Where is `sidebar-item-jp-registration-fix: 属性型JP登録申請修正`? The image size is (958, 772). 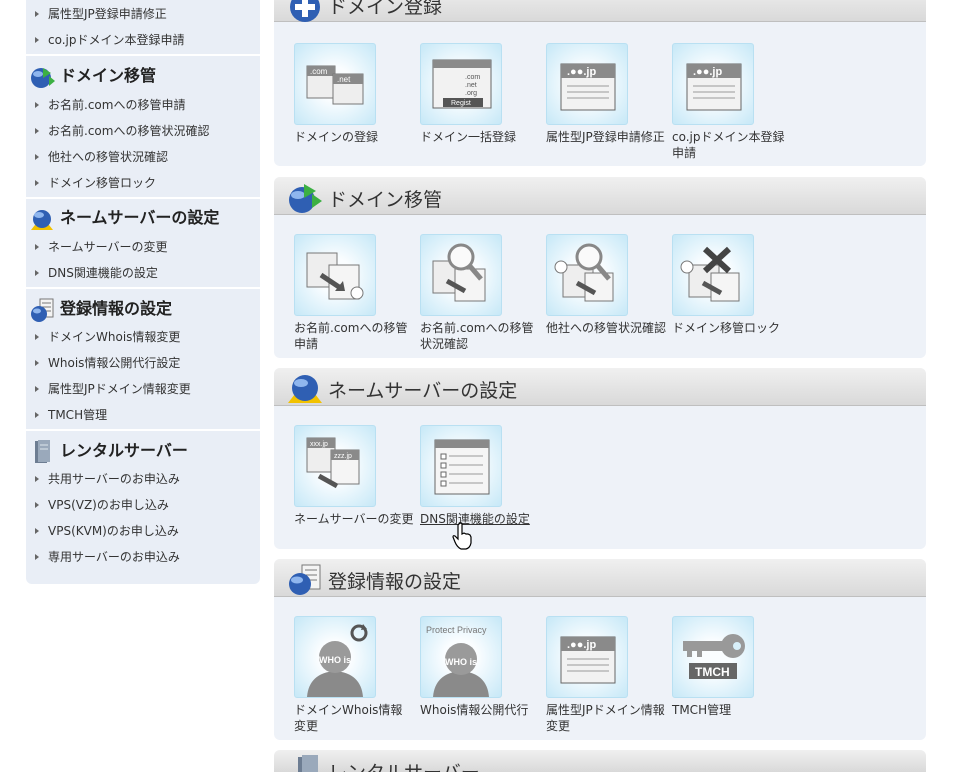 sidebar-item-jp-registration-fix: 属性型JP登録申請修正 is located at coordinates (143, 14).